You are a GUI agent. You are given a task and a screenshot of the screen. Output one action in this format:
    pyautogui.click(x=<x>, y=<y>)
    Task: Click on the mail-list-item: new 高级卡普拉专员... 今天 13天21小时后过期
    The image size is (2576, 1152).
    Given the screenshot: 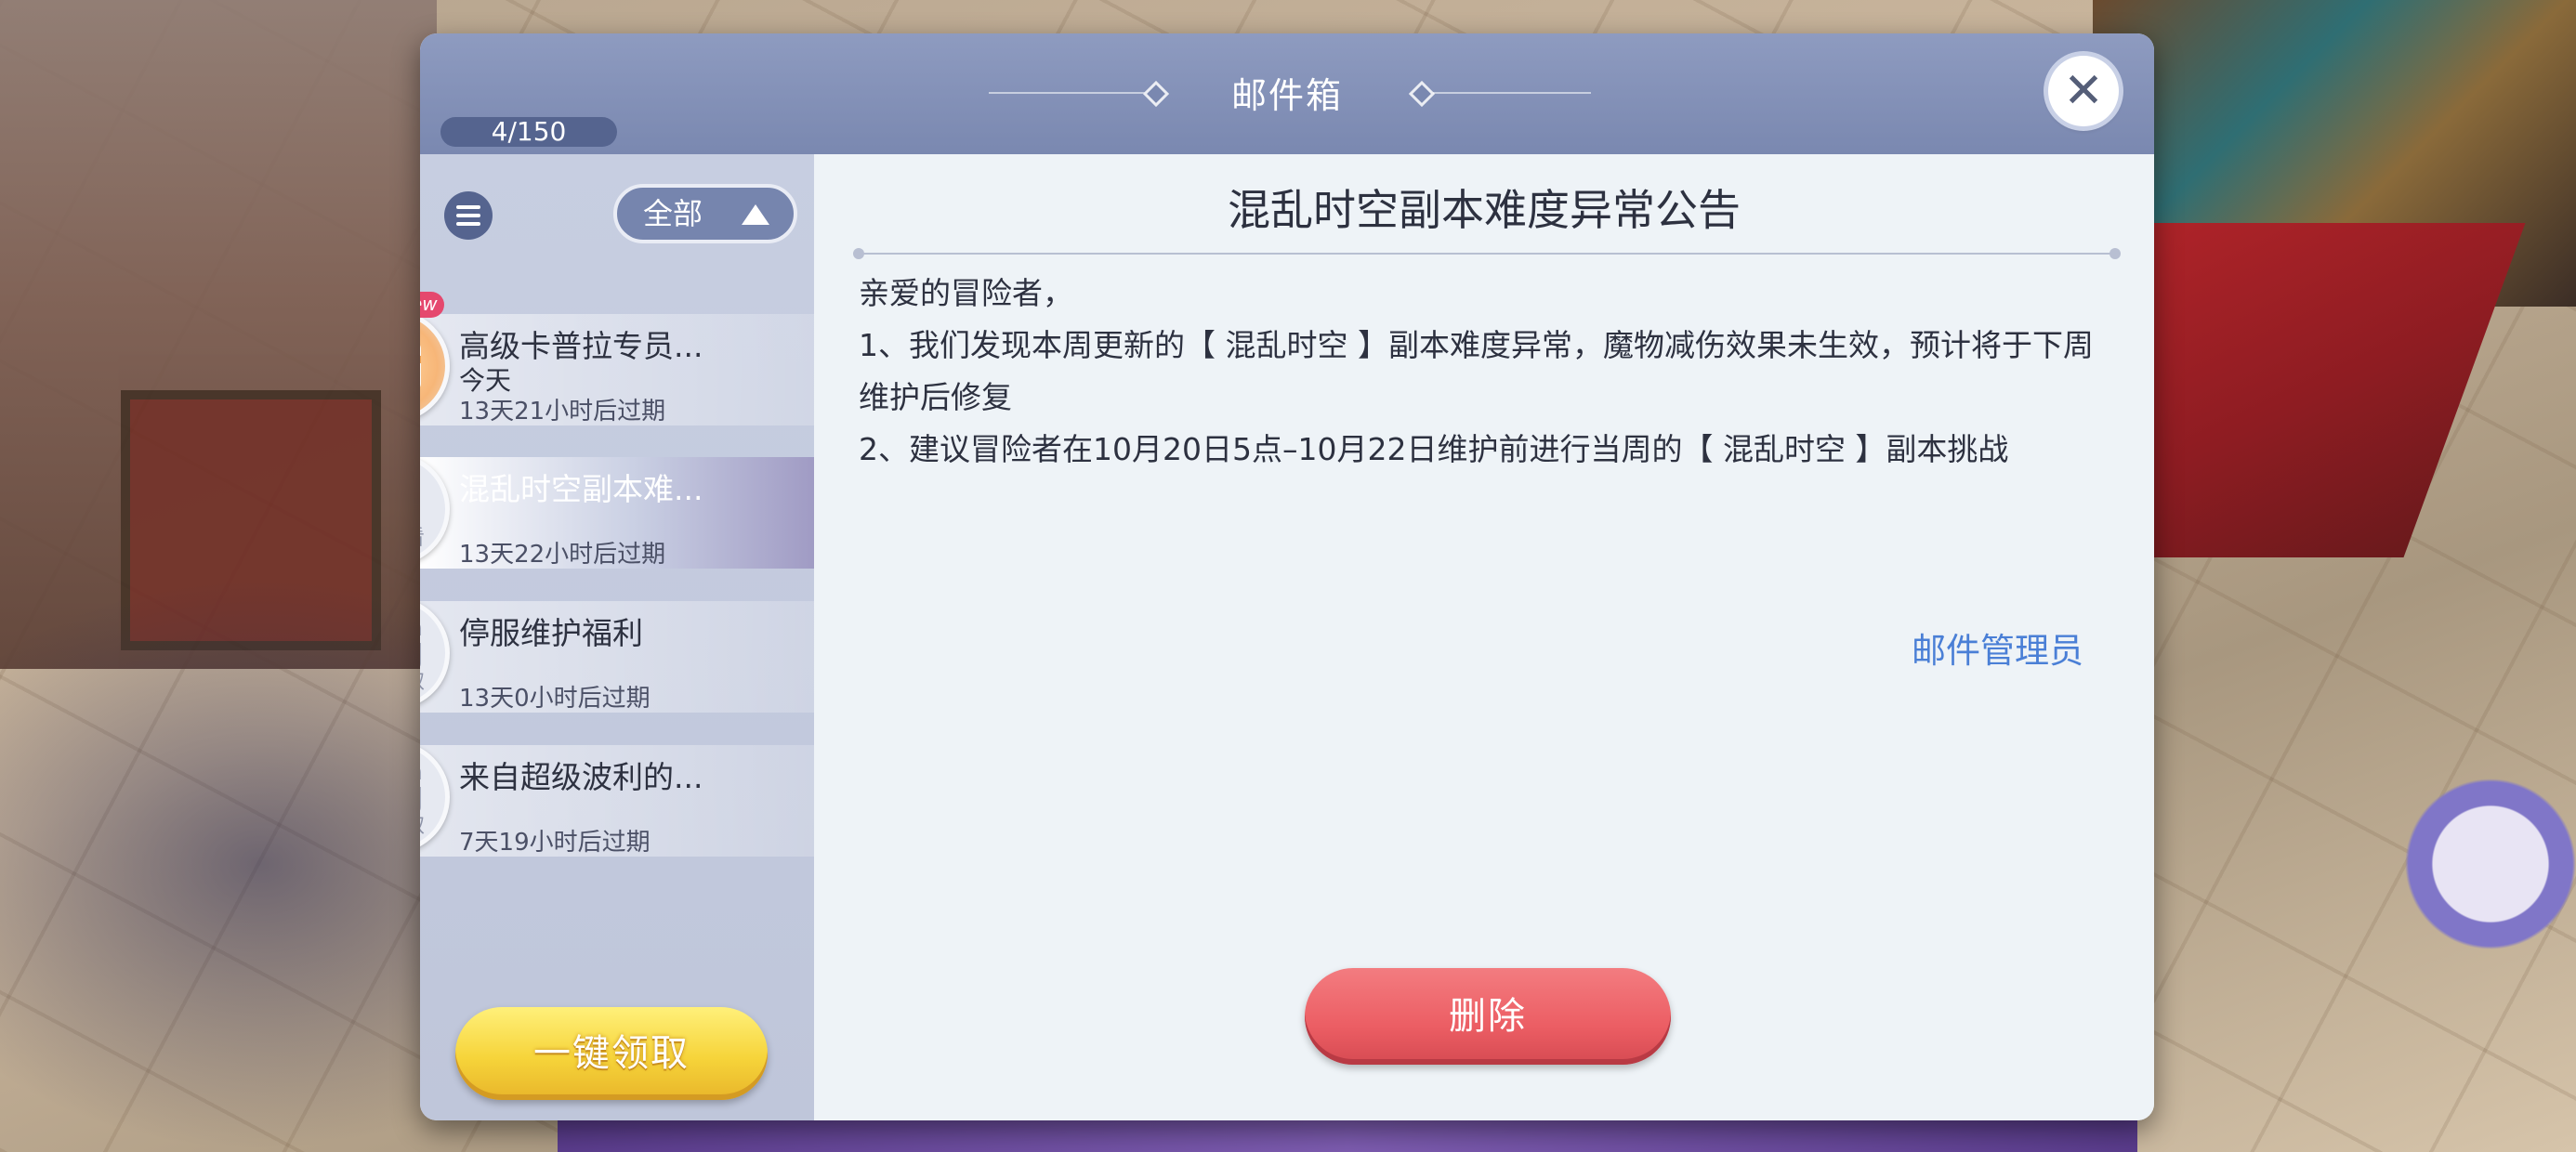 What is the action you would take?
    pyautogui.click(x=617, y=358)
    